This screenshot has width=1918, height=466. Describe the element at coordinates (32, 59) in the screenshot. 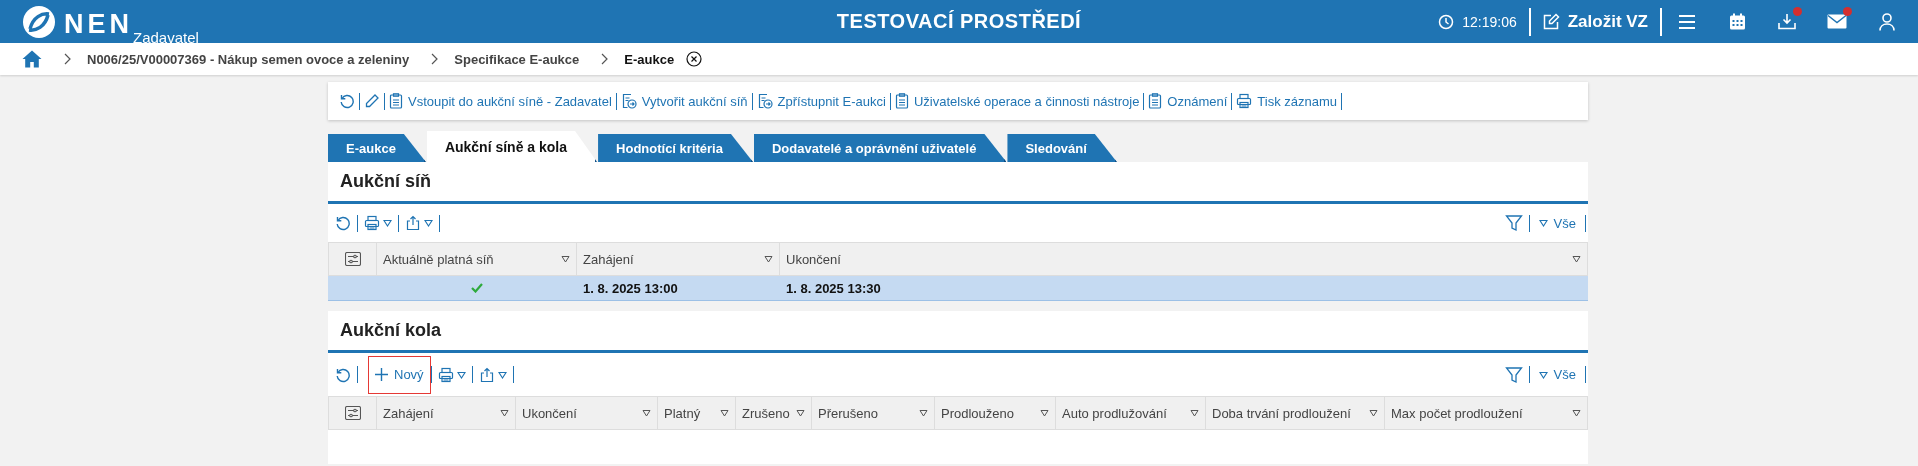

I see `home-icon` at that location.